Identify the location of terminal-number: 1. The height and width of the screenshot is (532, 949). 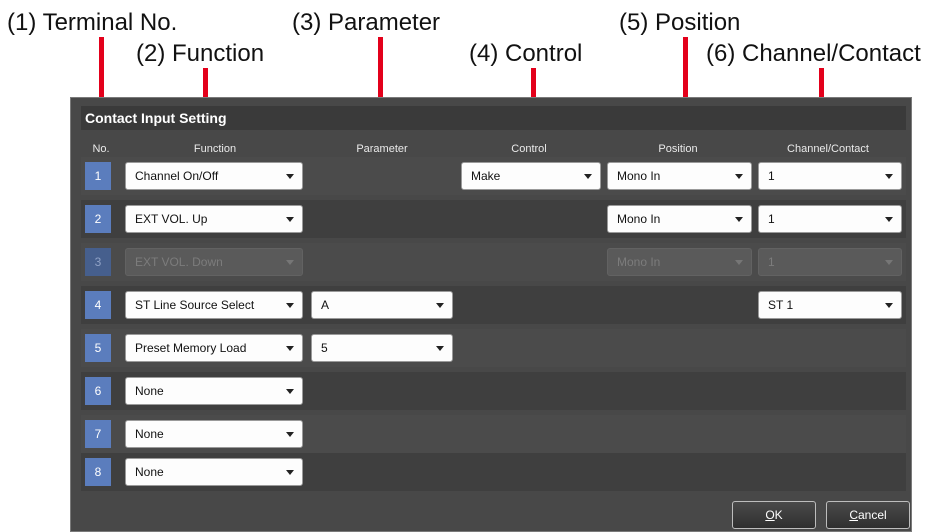
(98, 176).